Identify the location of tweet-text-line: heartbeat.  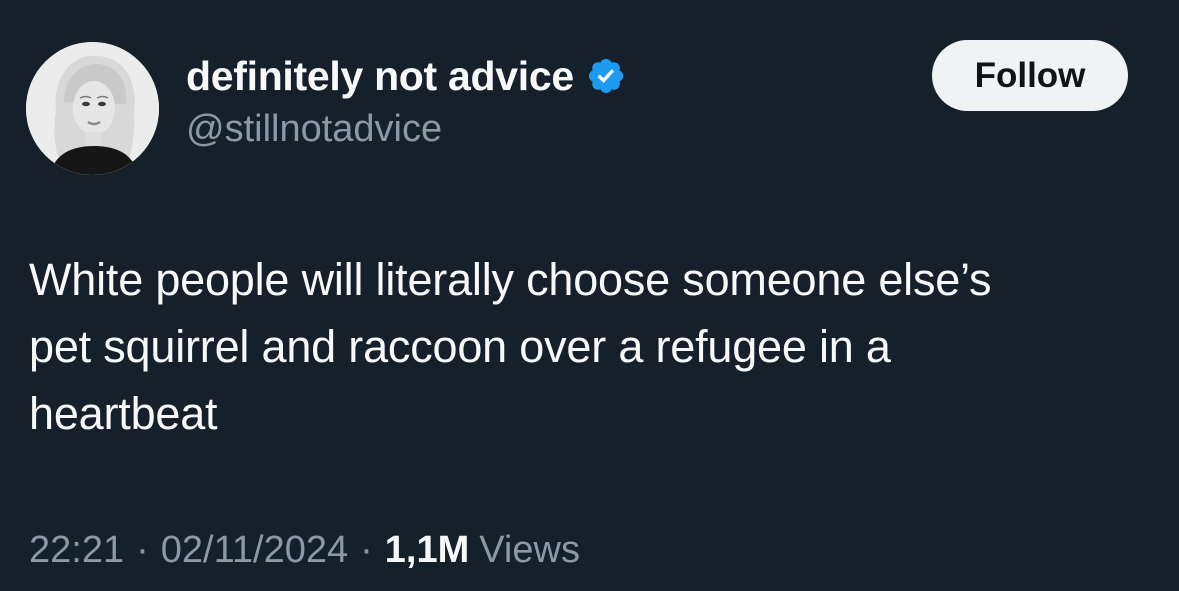
(123, 413).